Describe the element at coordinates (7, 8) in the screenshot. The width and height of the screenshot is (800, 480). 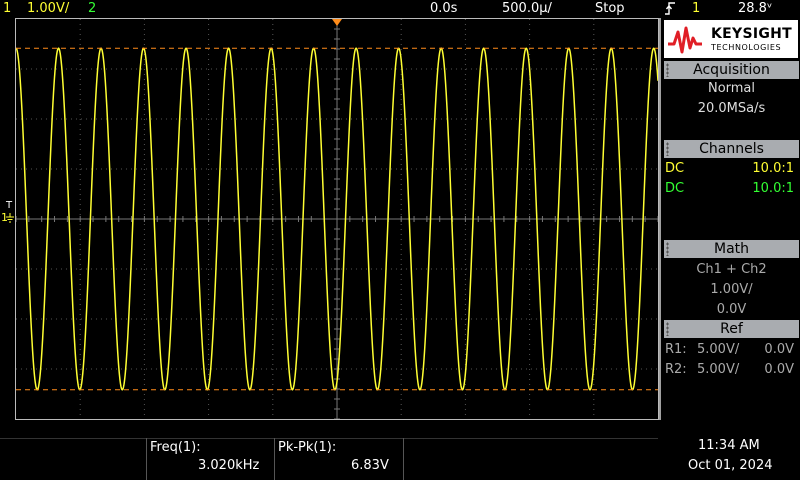
I see `ch1-number: 1` at that location.